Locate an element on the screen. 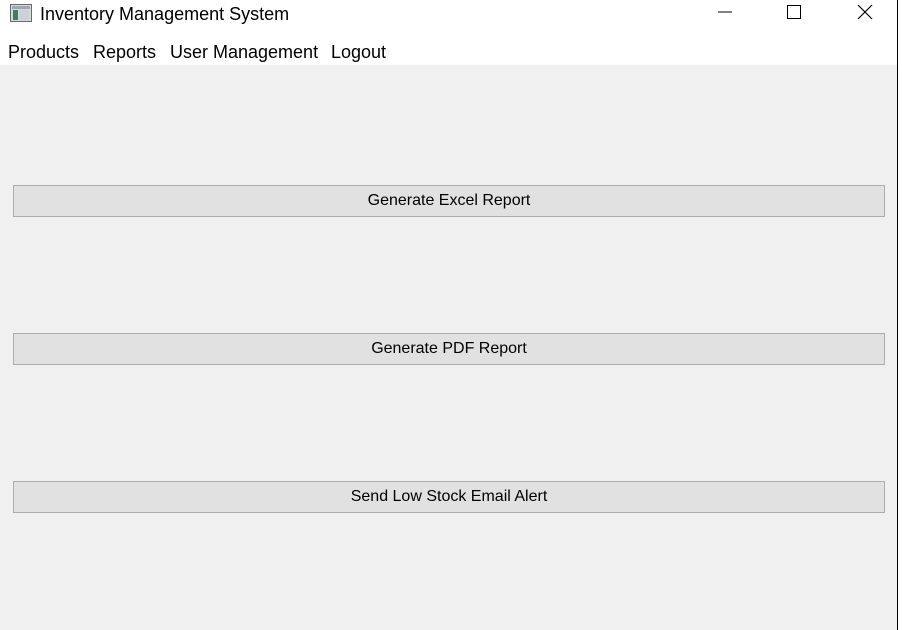 The height and width of the screenshot is (630, 902). close-icon is located at coordinates (865, 14).